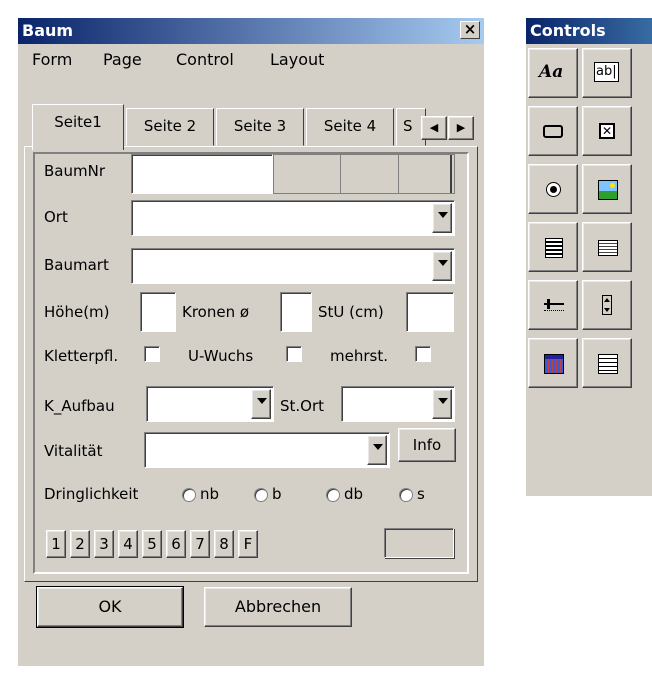  Describe the element at coordinates (333, 495) in the screenshot. I see `radio-db` at that location.